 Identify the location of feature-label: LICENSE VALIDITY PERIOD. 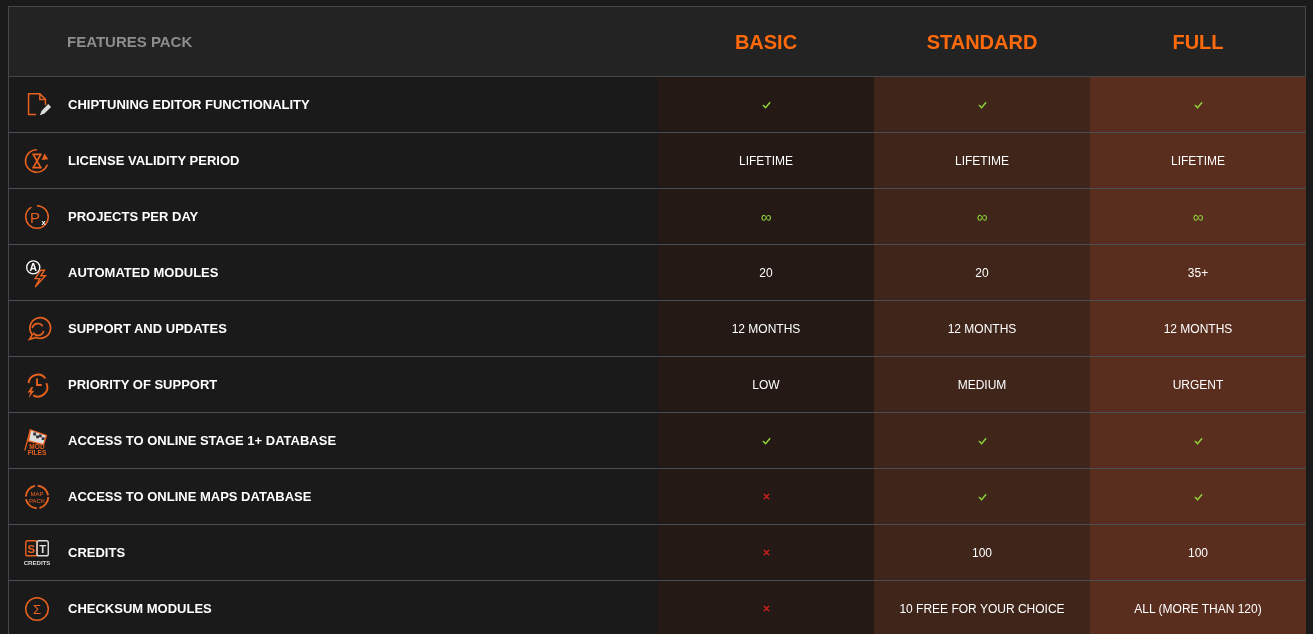
(154, 160).